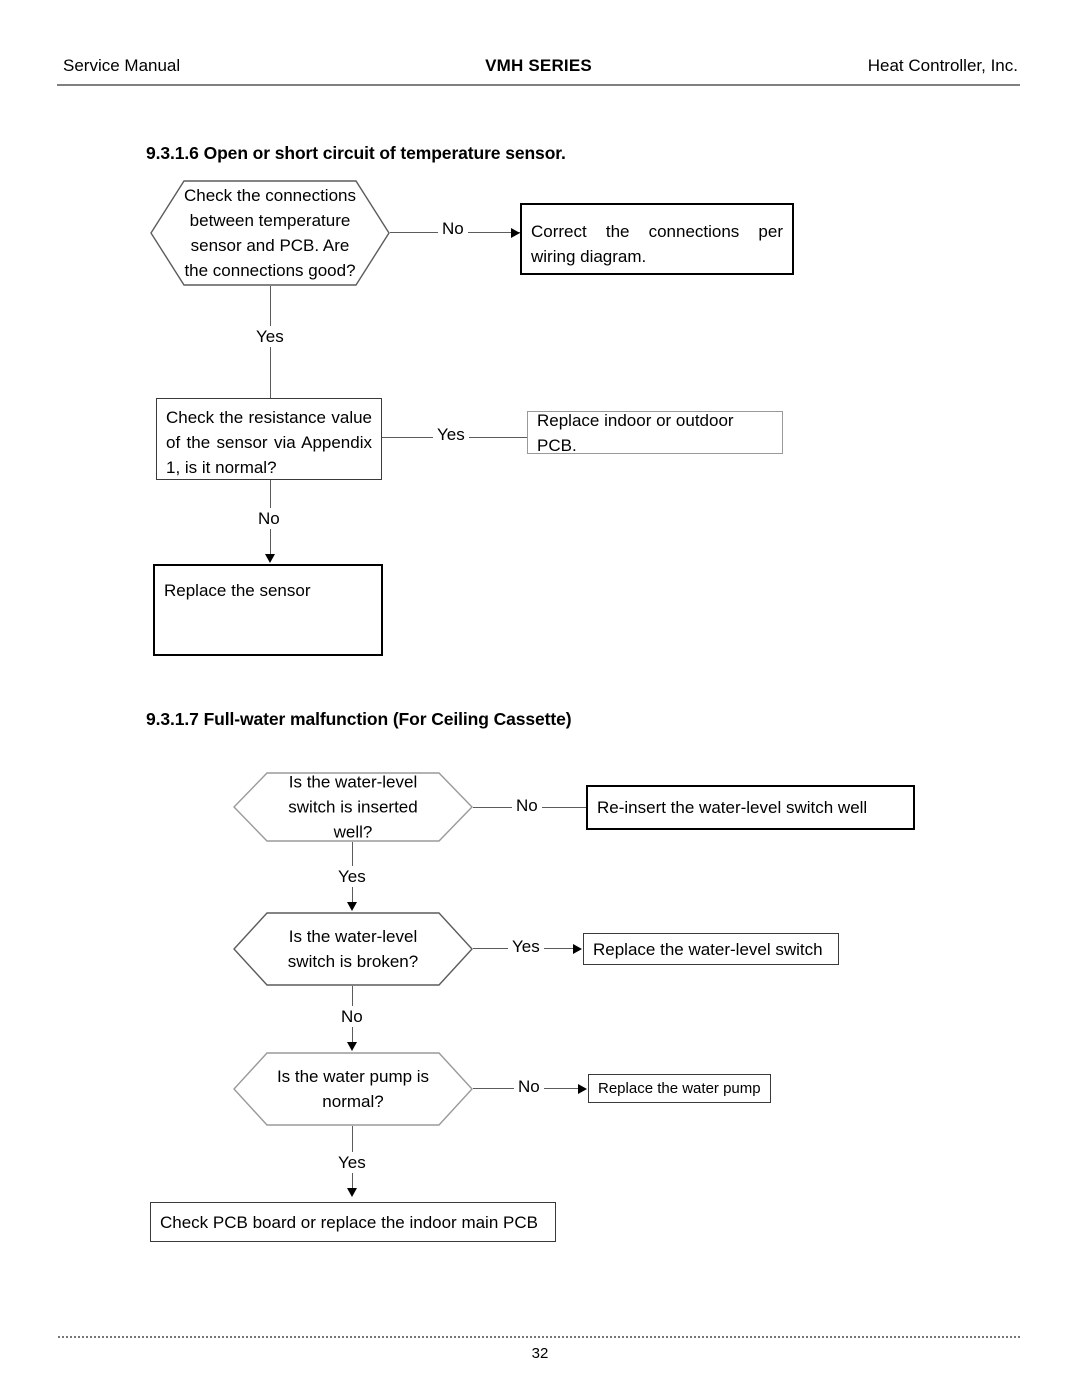 The height and width of the screenshot is (1397, 1080). What do you see at coordinates (451, 434) in the screenshot?
I see `edge-label-resistance-yes: Yes` at bounding box center [451, 434].